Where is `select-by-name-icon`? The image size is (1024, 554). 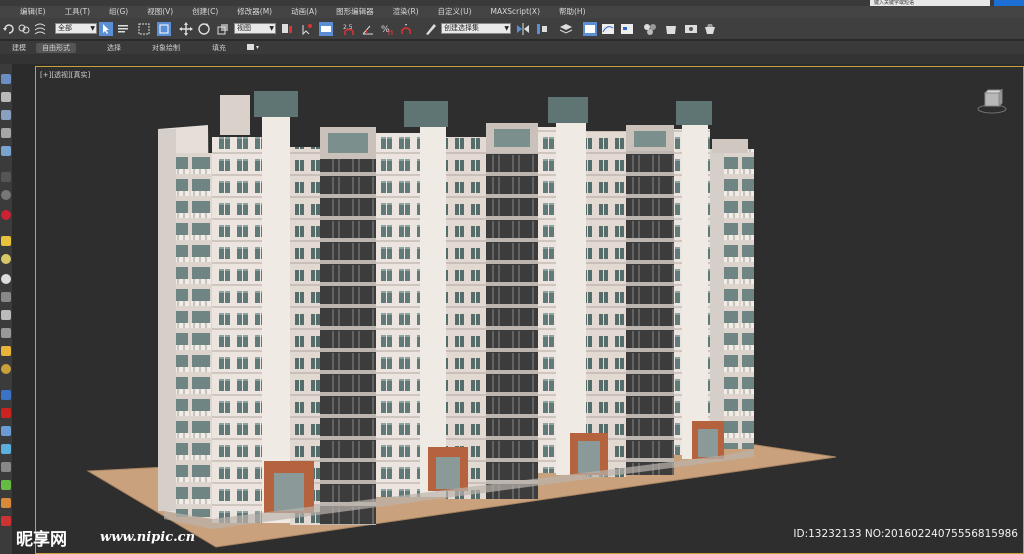 select-by-name-icon is located at coordinates (123, 29).